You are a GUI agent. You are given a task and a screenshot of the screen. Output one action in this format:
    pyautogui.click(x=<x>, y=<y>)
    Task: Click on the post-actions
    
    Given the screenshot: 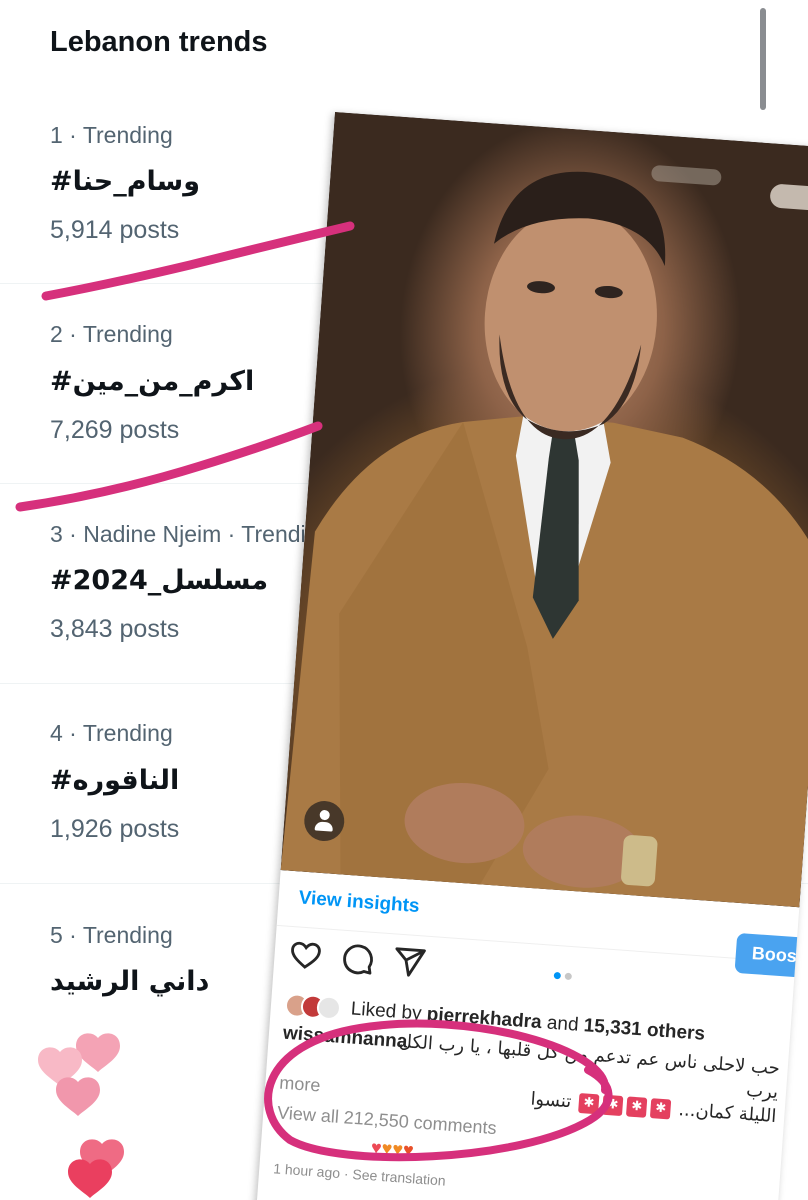 What is the action you would take?
    pyautogui.click(x=357, y=962)
    